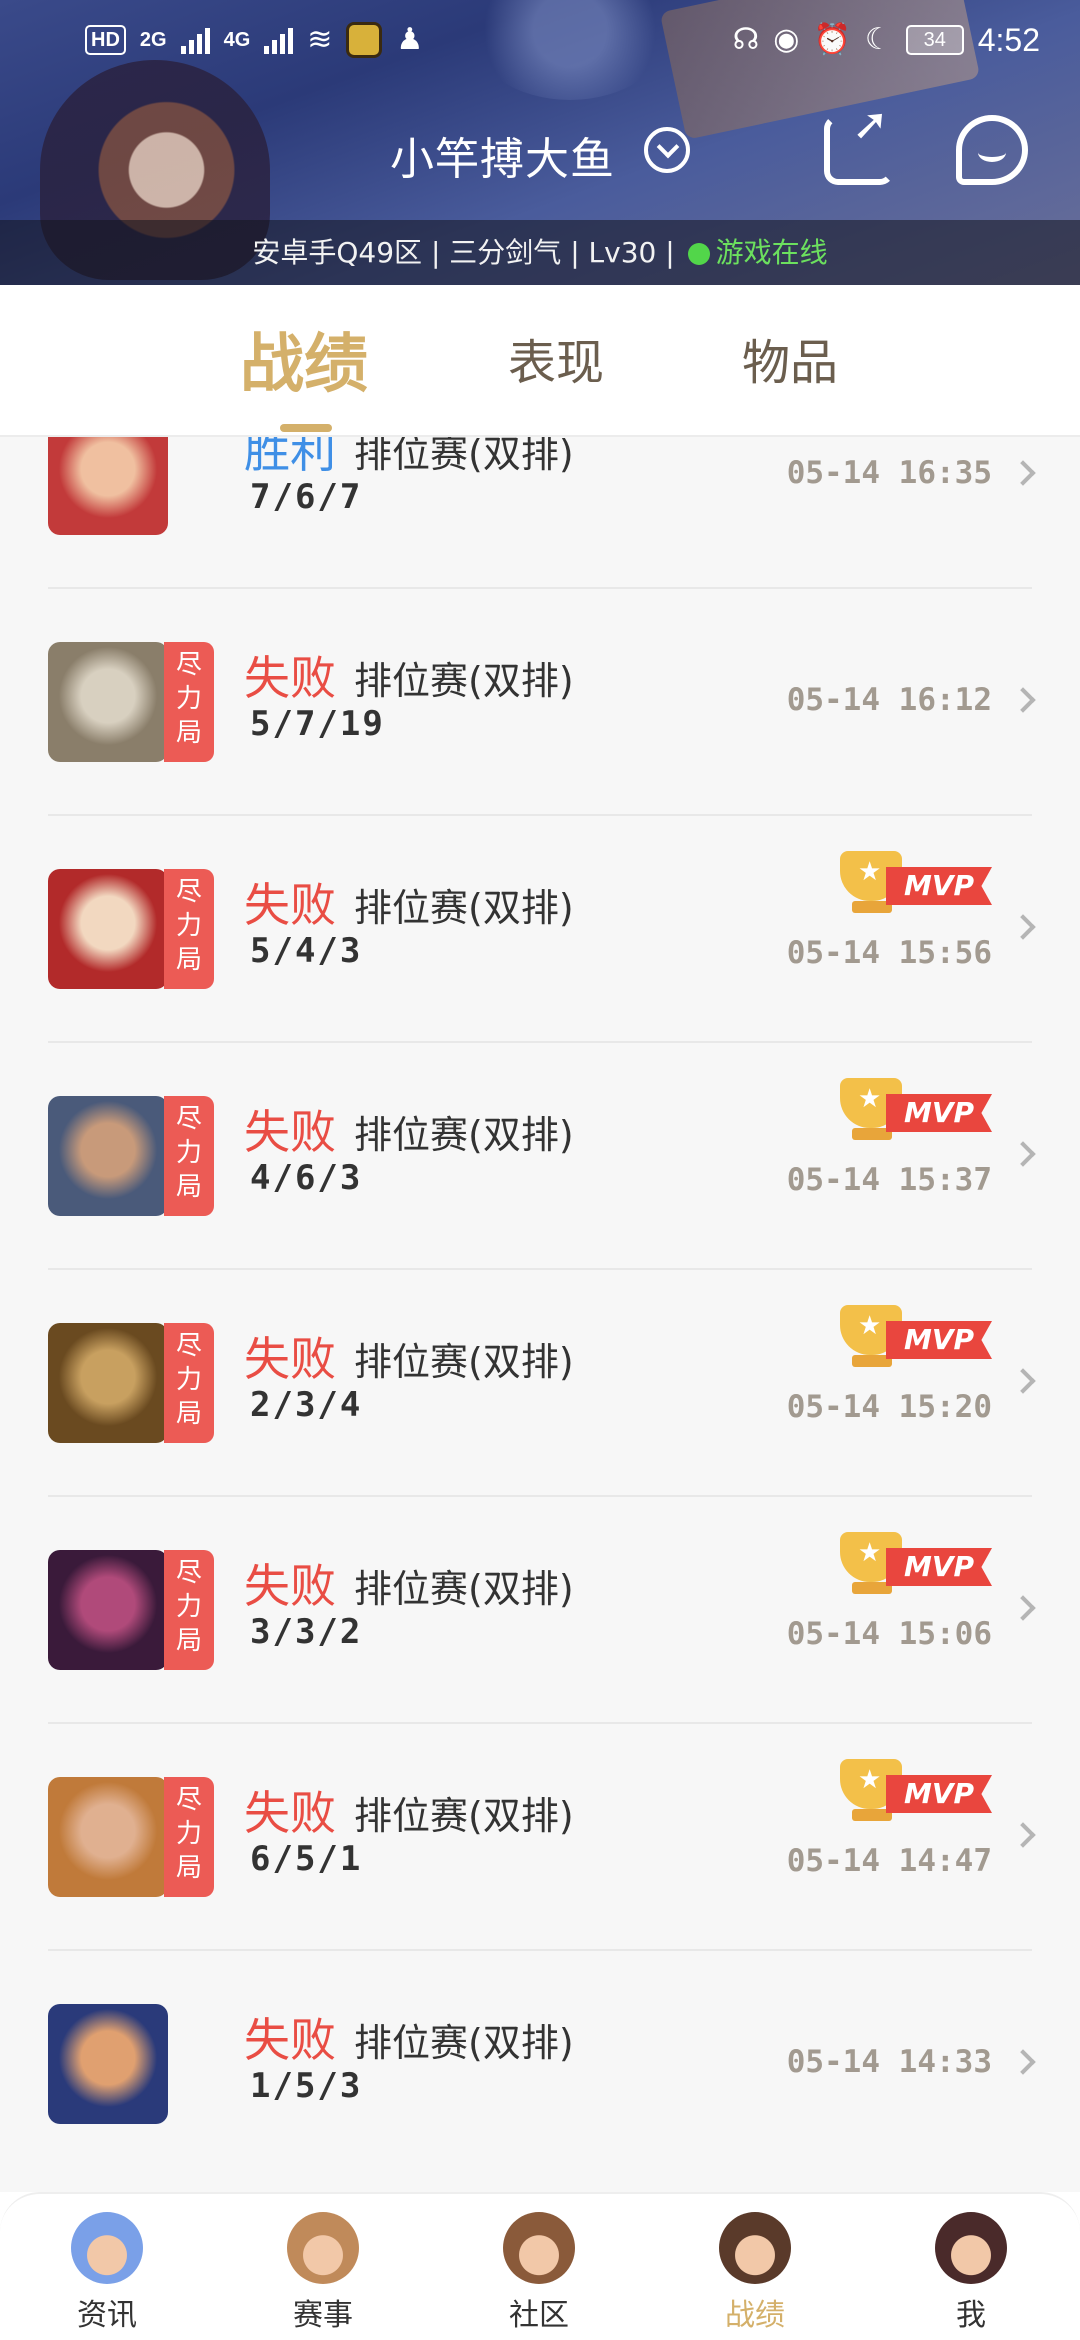  What do you see at coordinates (971, 2315) in the screenshot?
I see `nav-label: 我` at bounding box center [971, 2315].